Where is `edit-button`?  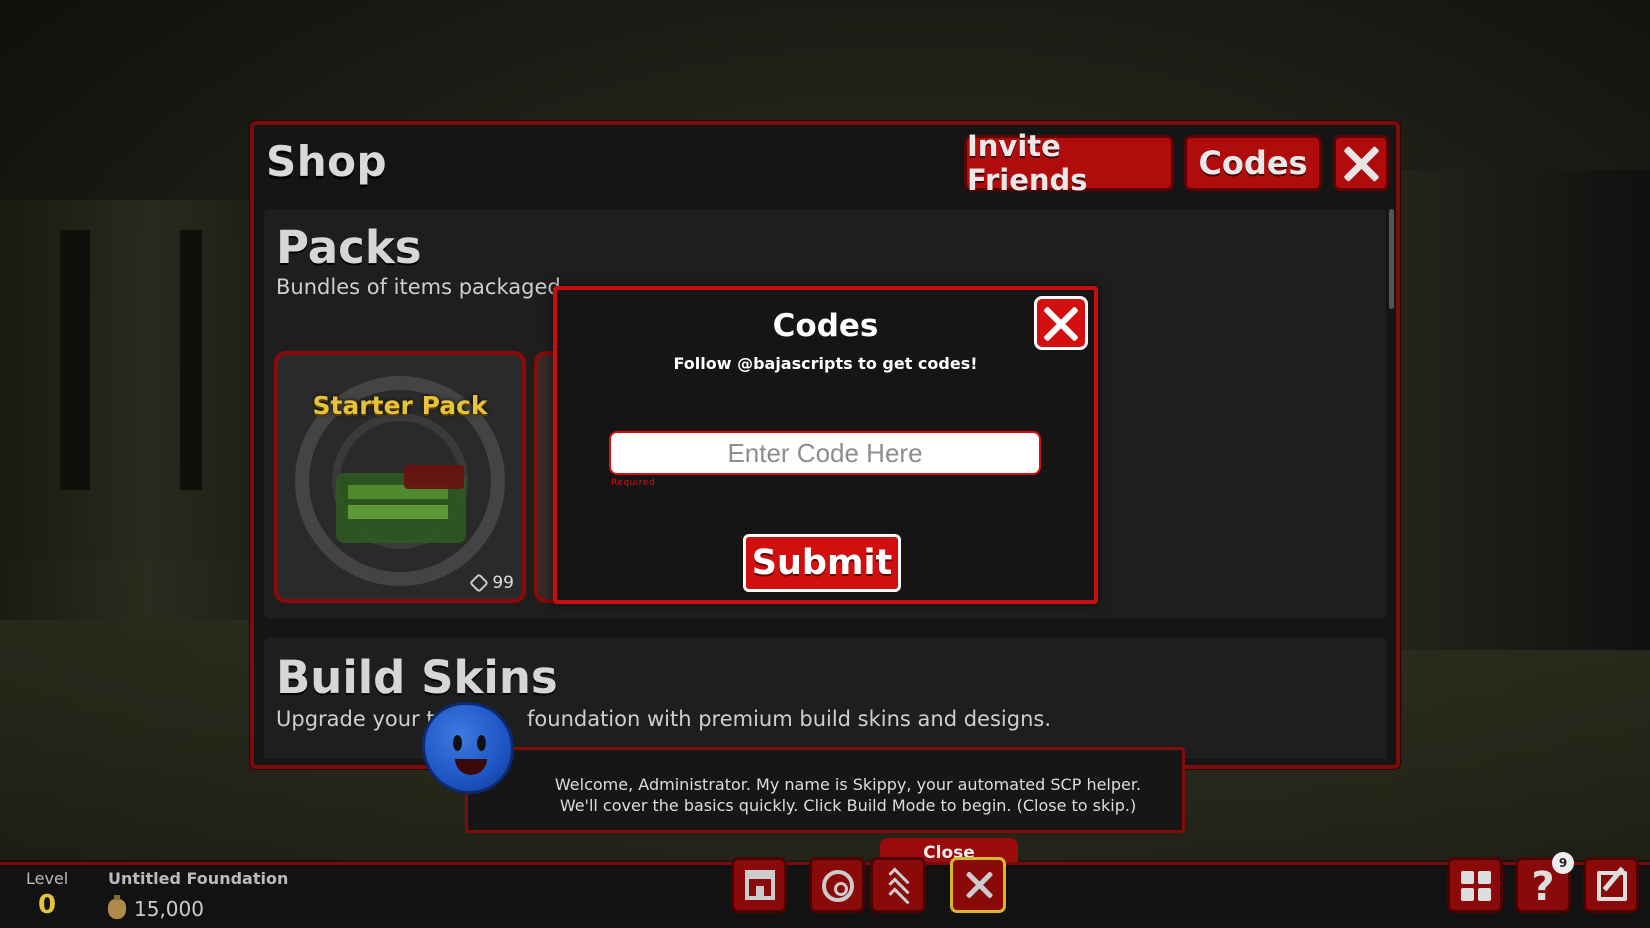 edit-button is located at coordinates (1611, 885).